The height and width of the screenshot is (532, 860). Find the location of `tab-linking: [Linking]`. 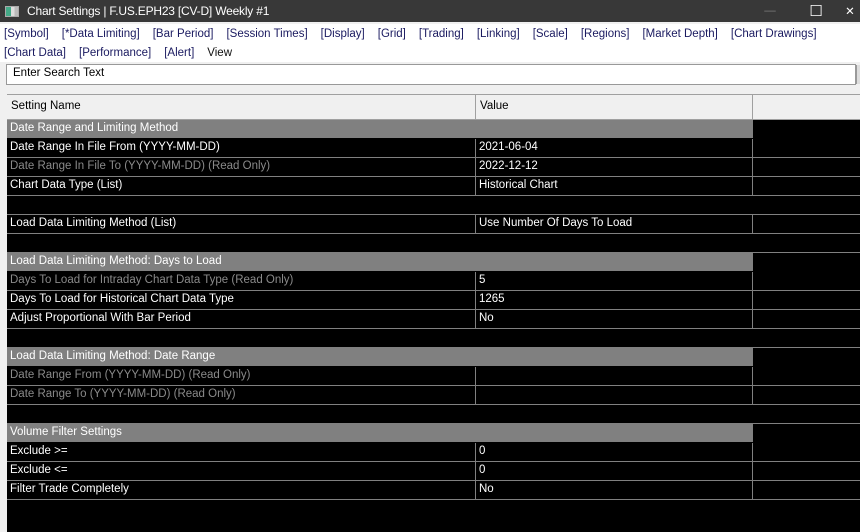

tab-linking: [Linking] is located at coordinates (498, 34).